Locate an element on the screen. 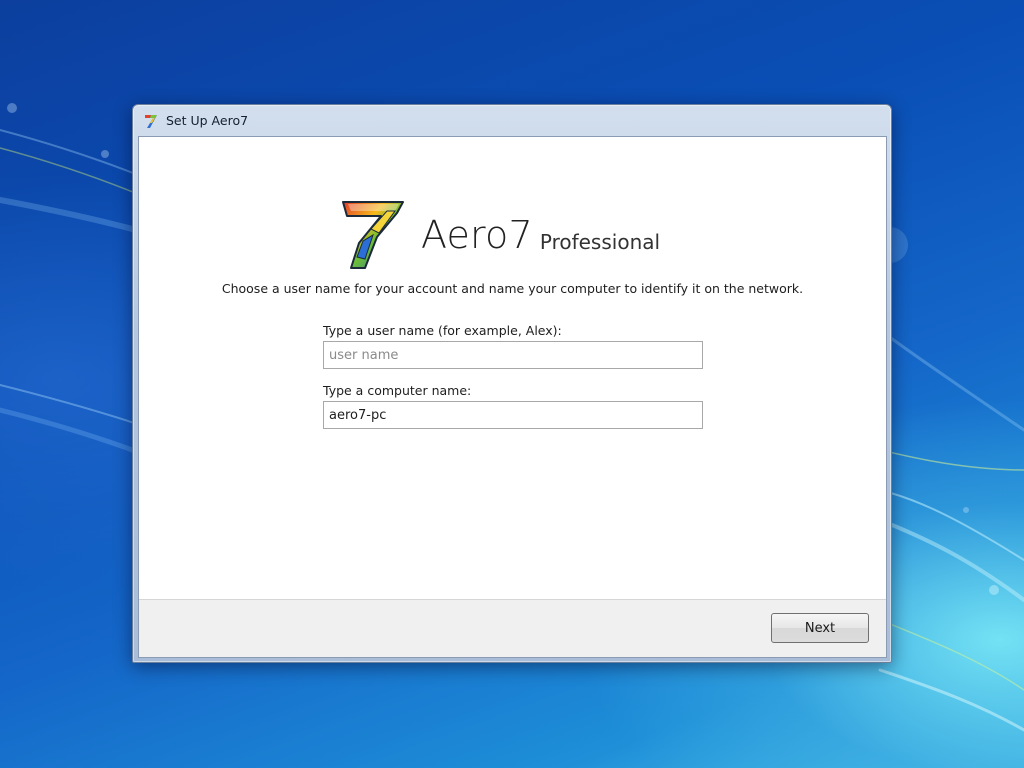 The height and width of the screenshot is (768, 1024). aero7-logo-icon is located at coordinates (151, 121).